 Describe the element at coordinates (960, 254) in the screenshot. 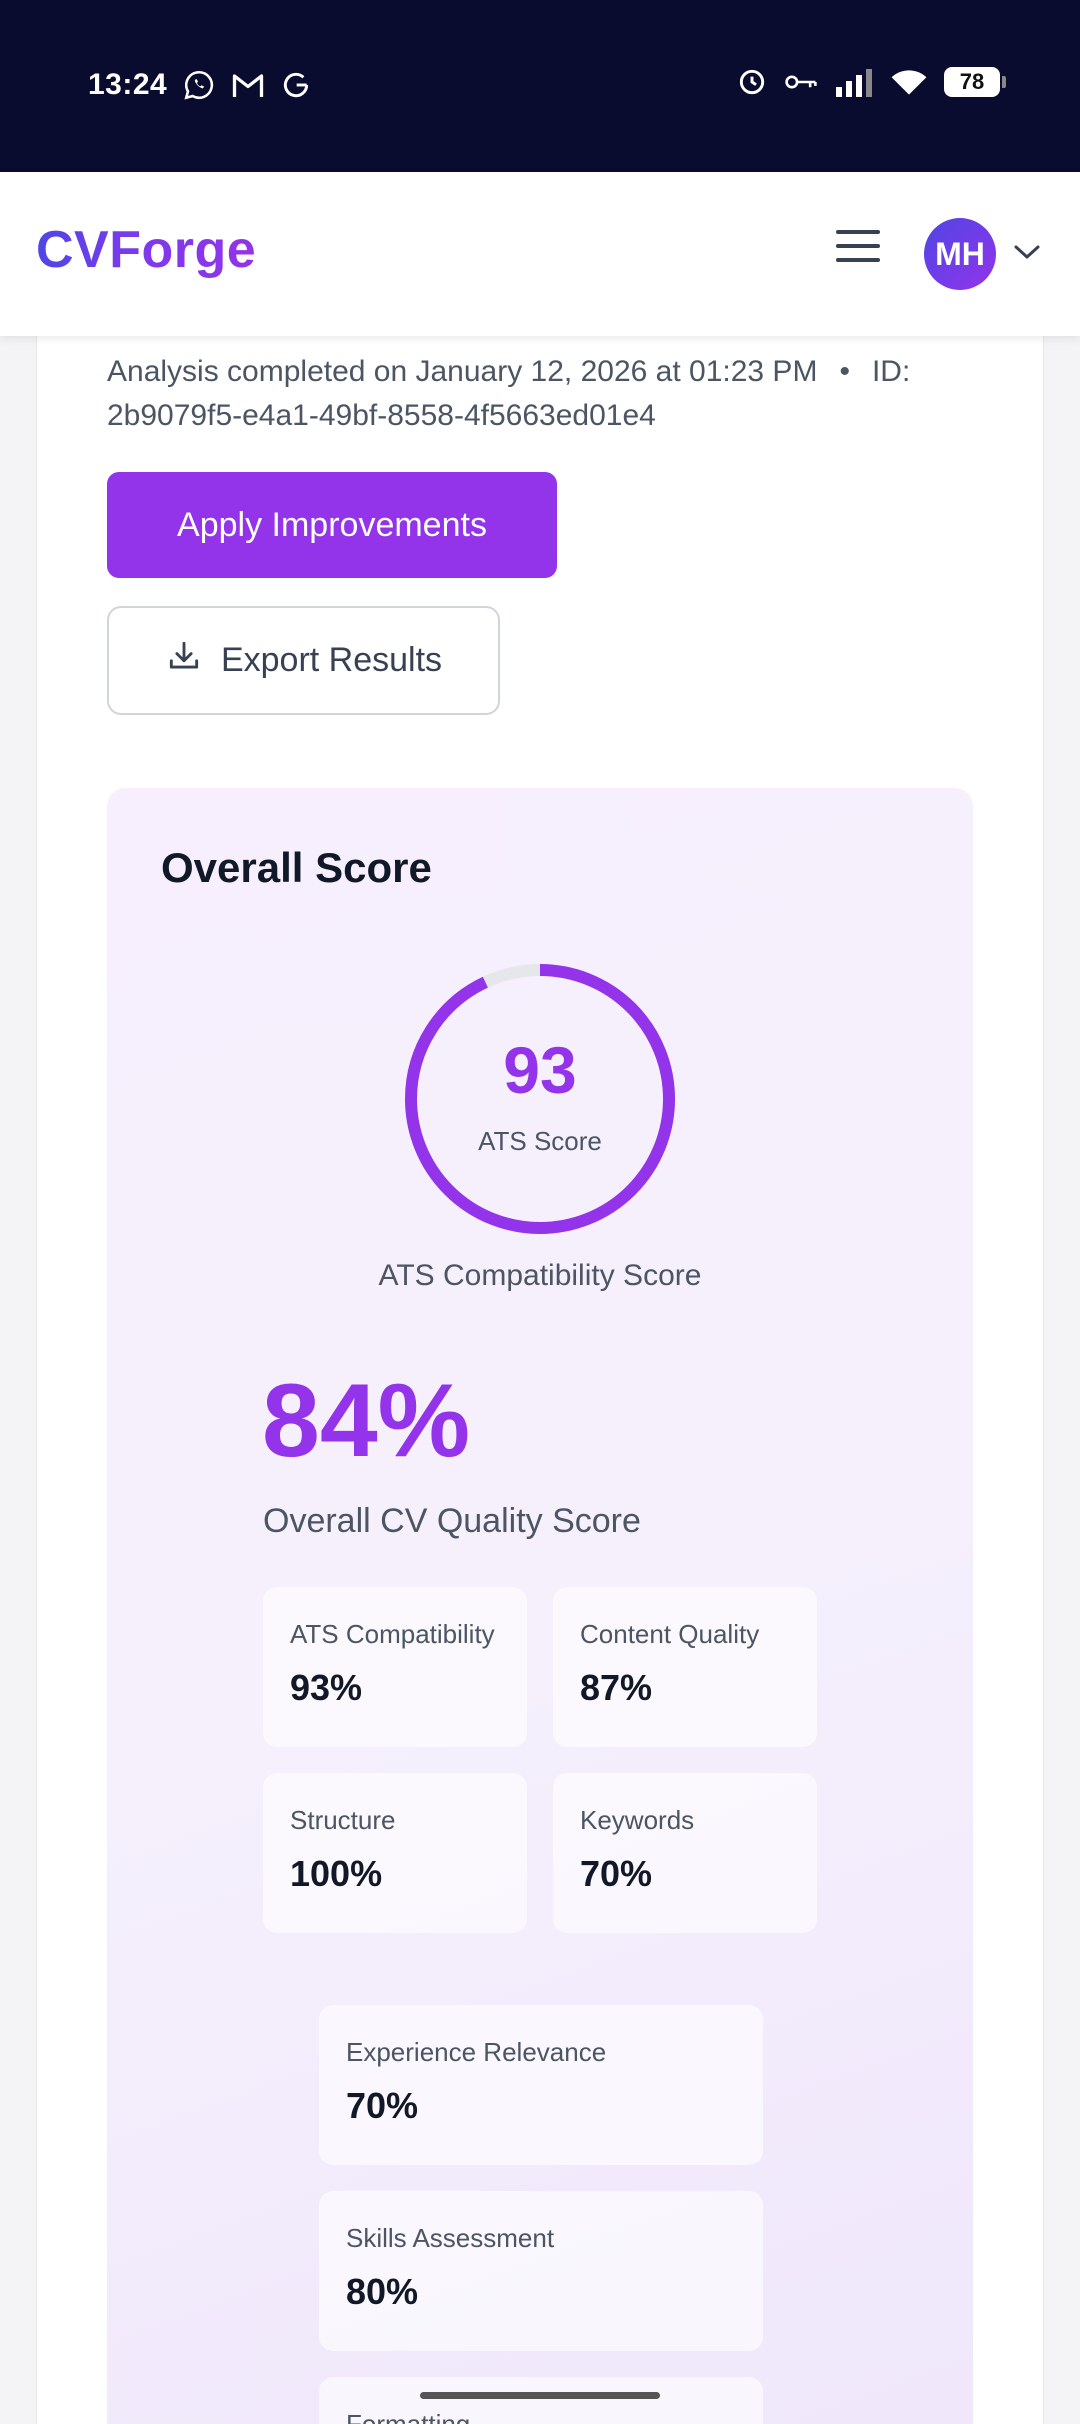

I see `avatar: MH` at that location.